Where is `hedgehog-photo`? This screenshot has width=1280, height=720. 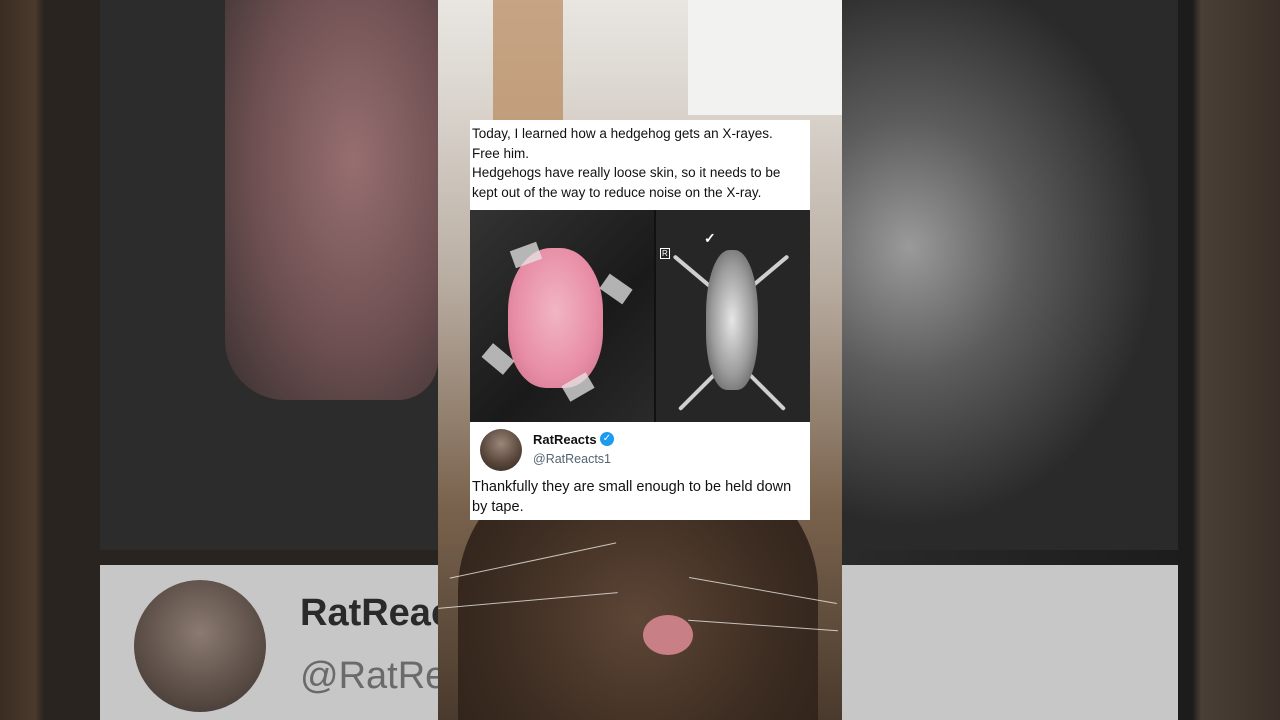
hedgehog-photo is located at coordinates (562, 316).